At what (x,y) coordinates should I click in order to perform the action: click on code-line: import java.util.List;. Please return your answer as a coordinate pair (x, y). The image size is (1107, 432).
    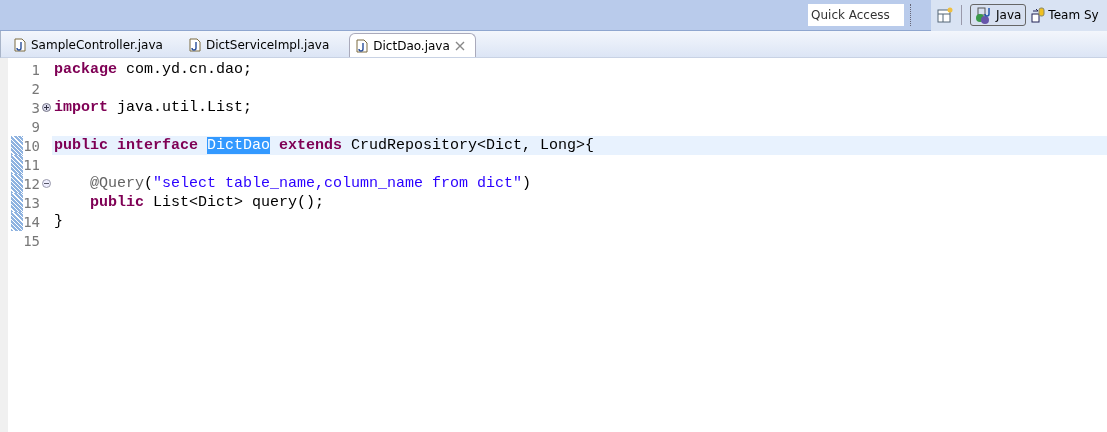
    Looking at the image, I should click on (153, 107).